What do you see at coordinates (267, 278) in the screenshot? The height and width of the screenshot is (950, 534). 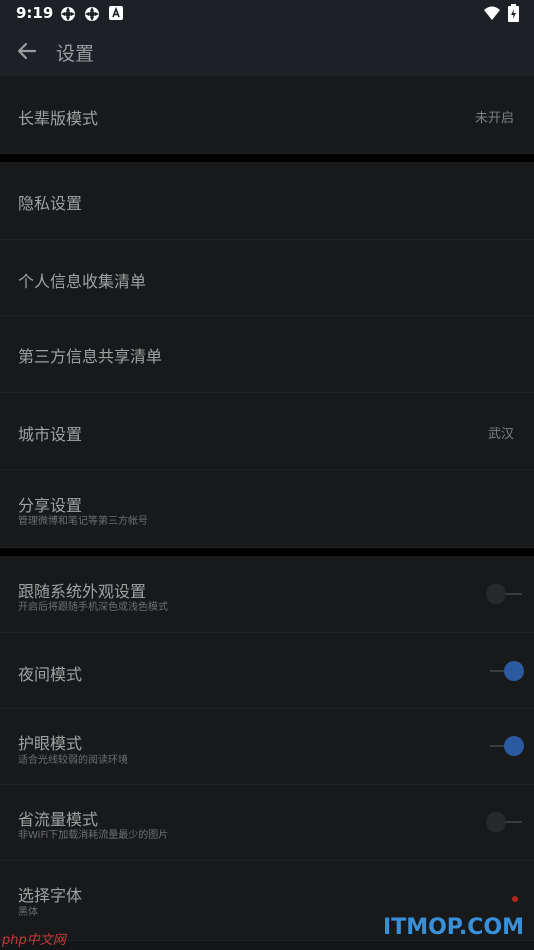 I see `settings-row-personal-info-list: 个人信息收集清单` at bounding box center [267, 278].